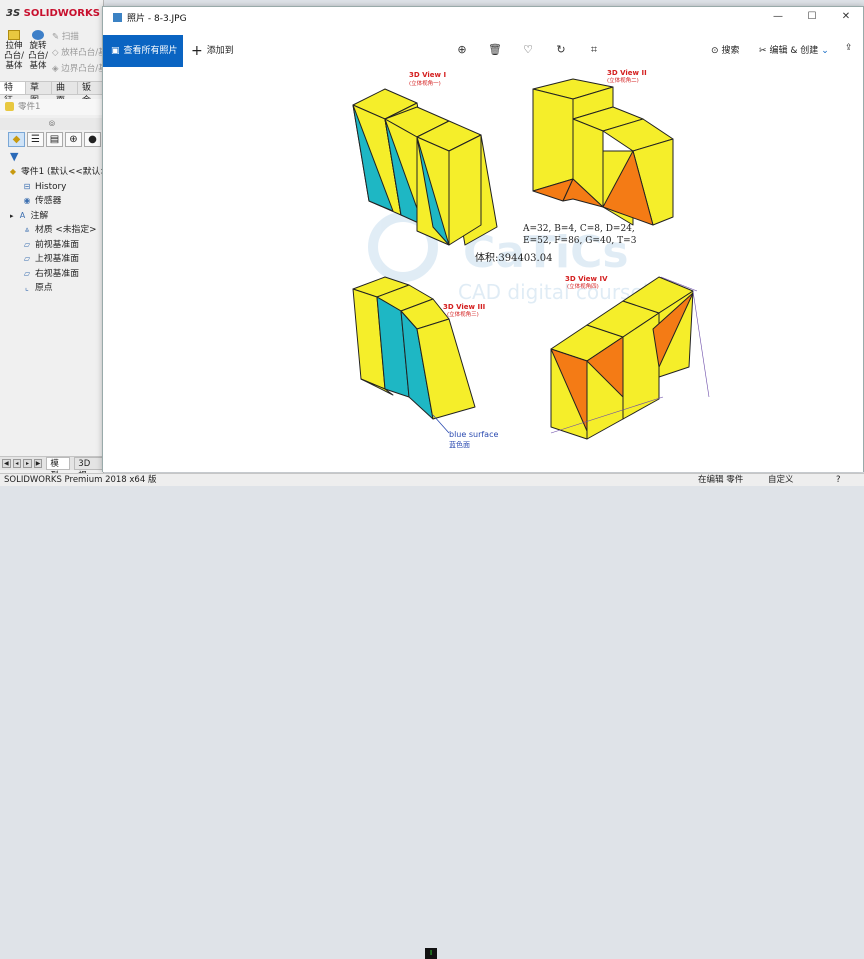 This screenshot has width=864, height=959. Describe the element at coordinates (561, 49) in the screenshot. I see `rotate-icon: ↻` at that location.